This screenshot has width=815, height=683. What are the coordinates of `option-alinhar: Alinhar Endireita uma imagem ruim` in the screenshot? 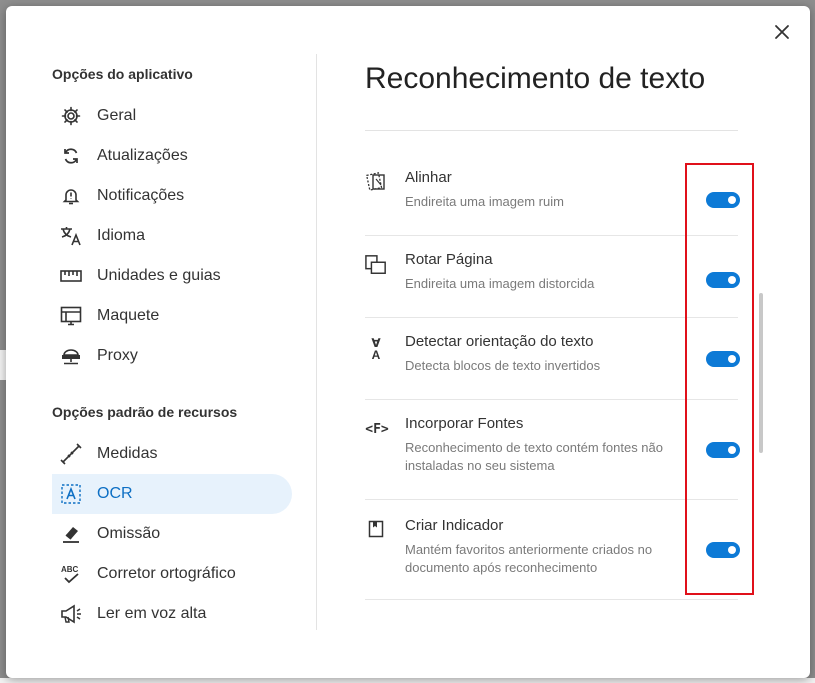 It's located at (552, 196).